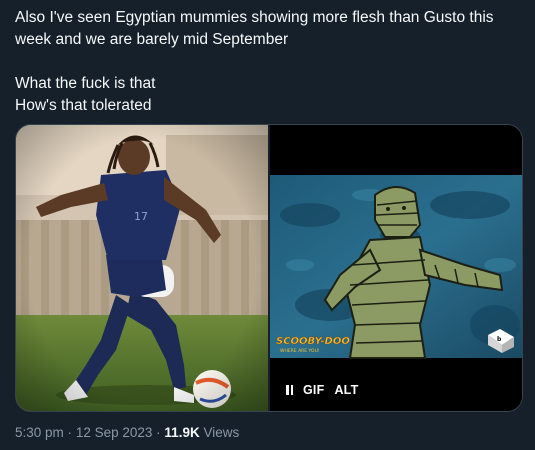 The height and width of the screenshot is (450, 535). Describe the element at coordinates (114, 432) in the screenshot. I see `tweet-date: 12 Sep 2023` at that location.